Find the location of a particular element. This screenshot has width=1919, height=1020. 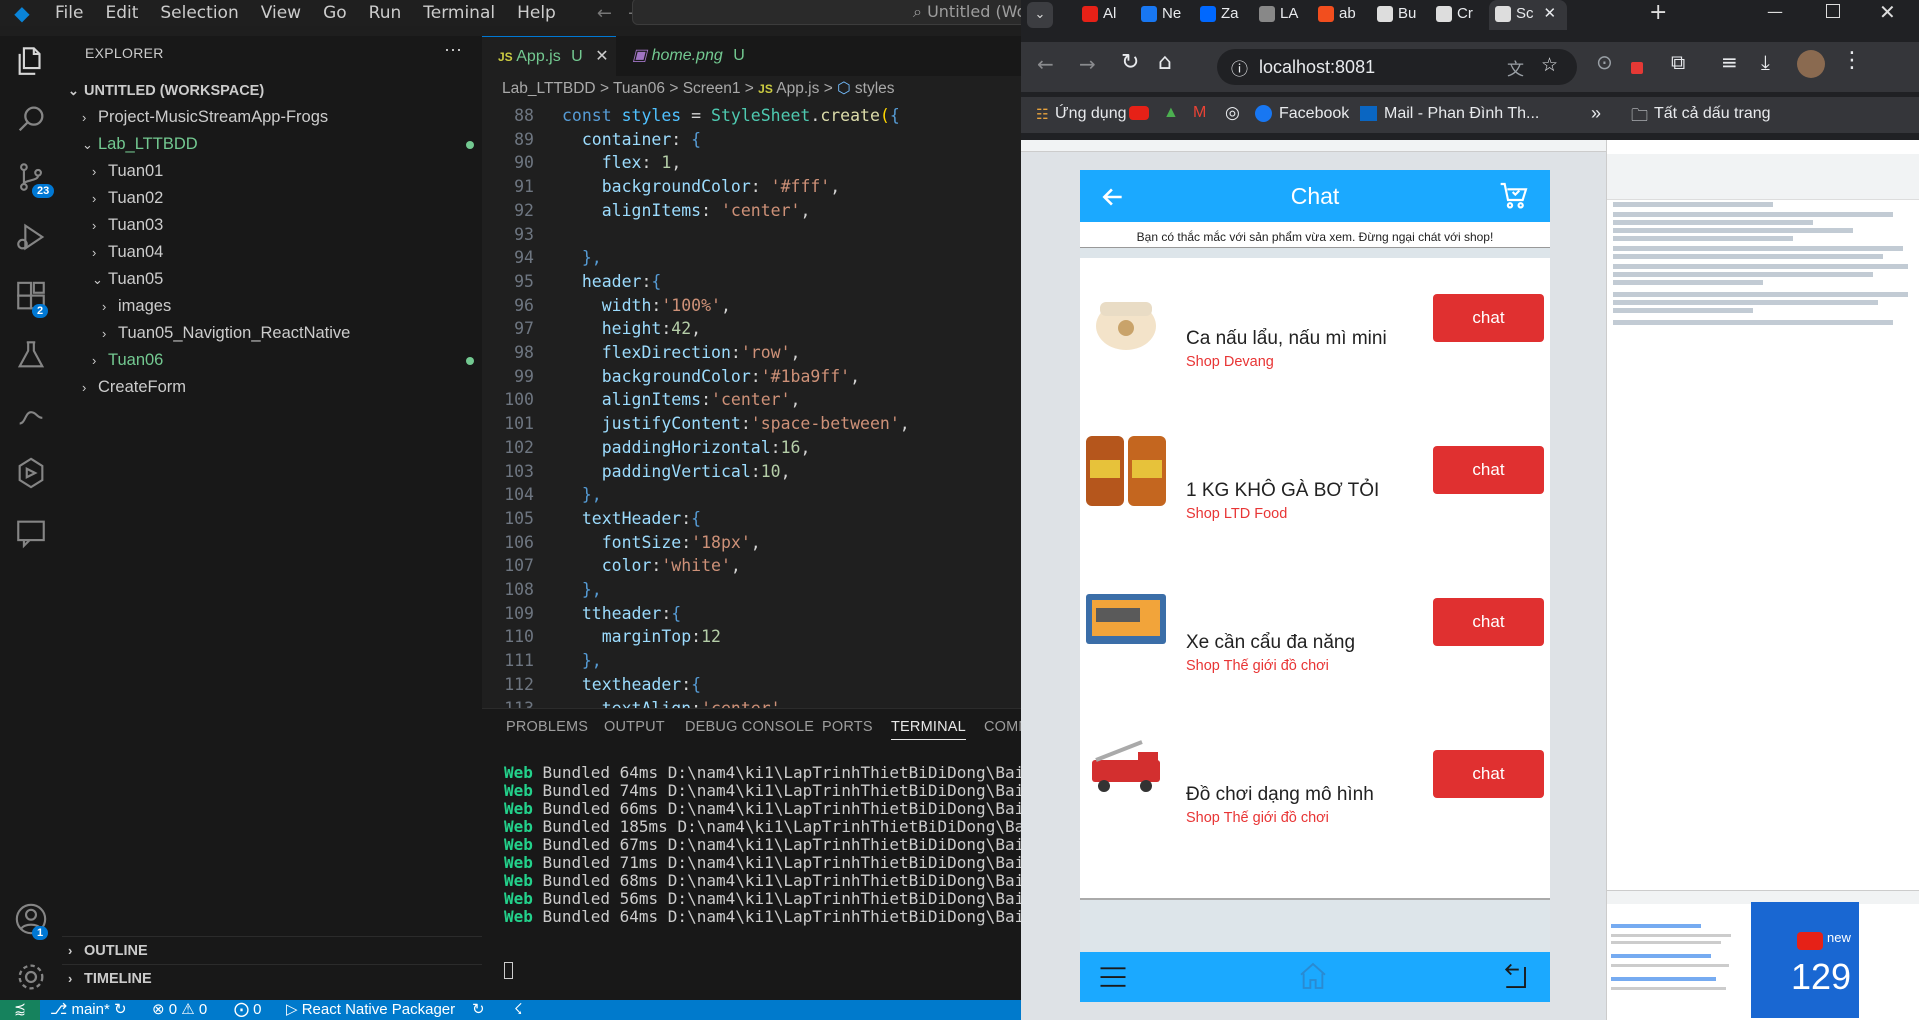

close-icon: ✕ is located at coordinates (601, 56).